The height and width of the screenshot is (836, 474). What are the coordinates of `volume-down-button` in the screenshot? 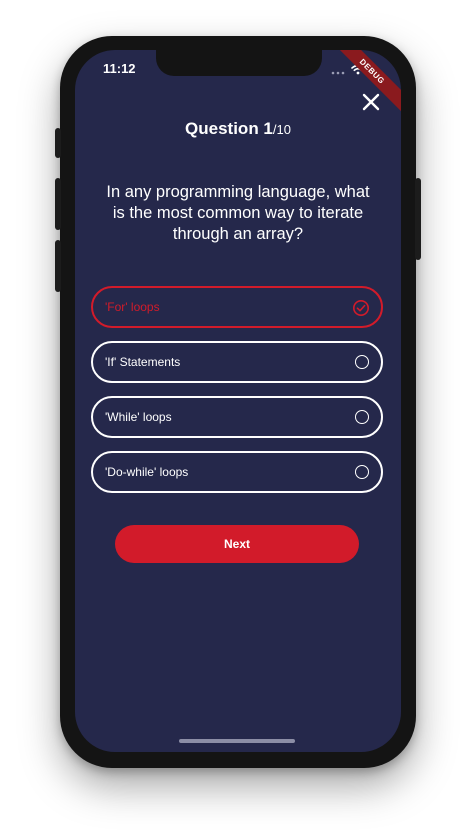 It's located at (58, 266).